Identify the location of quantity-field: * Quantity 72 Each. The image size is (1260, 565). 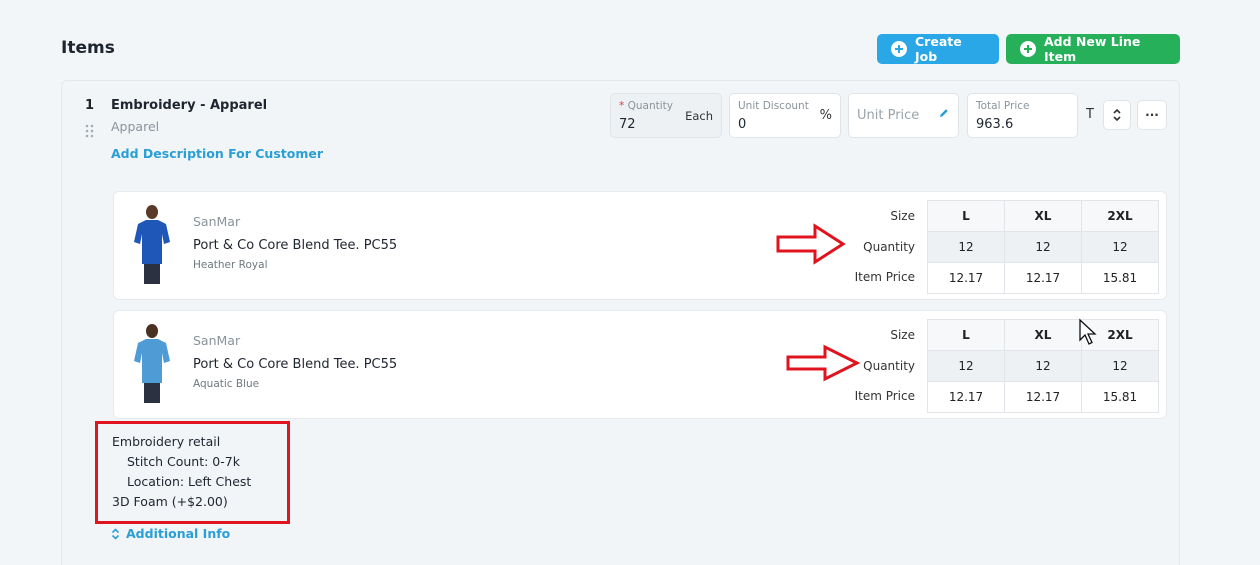
(666, 115).